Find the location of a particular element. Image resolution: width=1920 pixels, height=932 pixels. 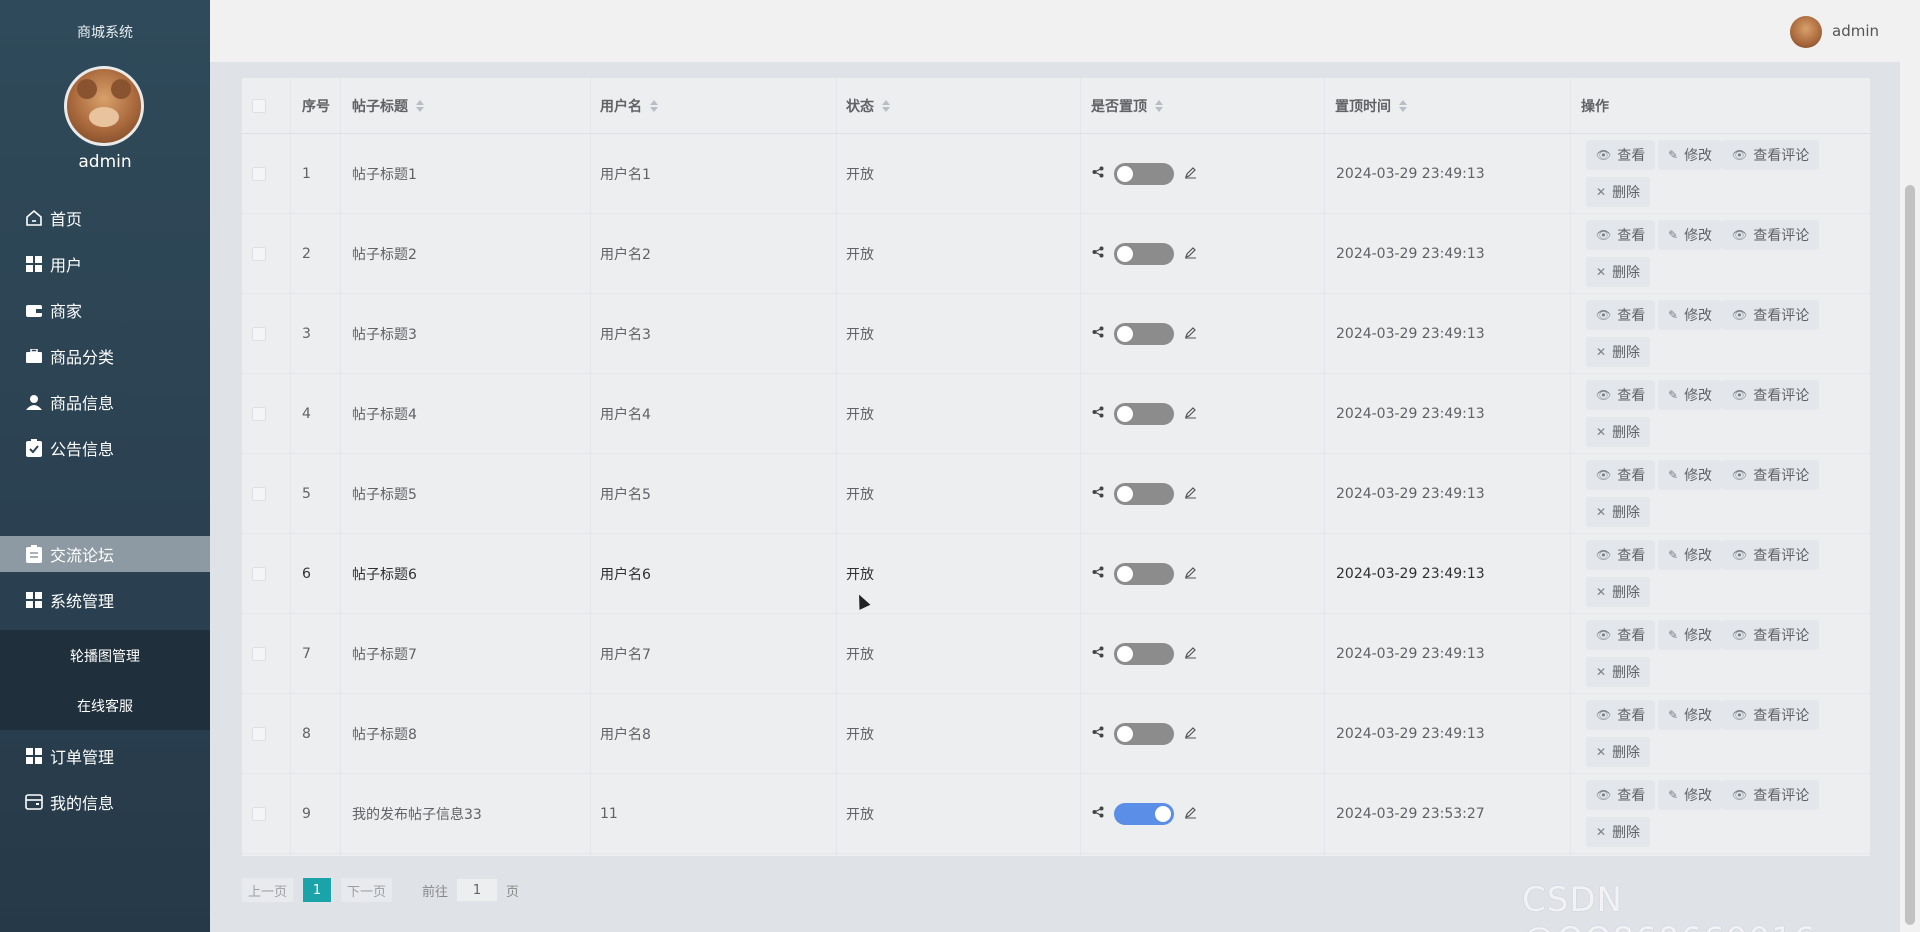

submenu-item-online-service: 在线客服 is located at coordinates (105, 706).